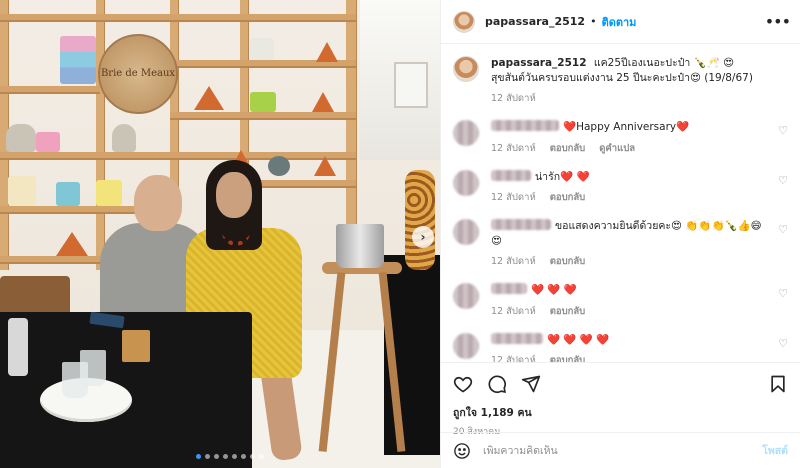 This screenshot has width=800, height=468. Describe the element at coordinates (623, 450) in the screenshot. I see `comment-input` at that location.